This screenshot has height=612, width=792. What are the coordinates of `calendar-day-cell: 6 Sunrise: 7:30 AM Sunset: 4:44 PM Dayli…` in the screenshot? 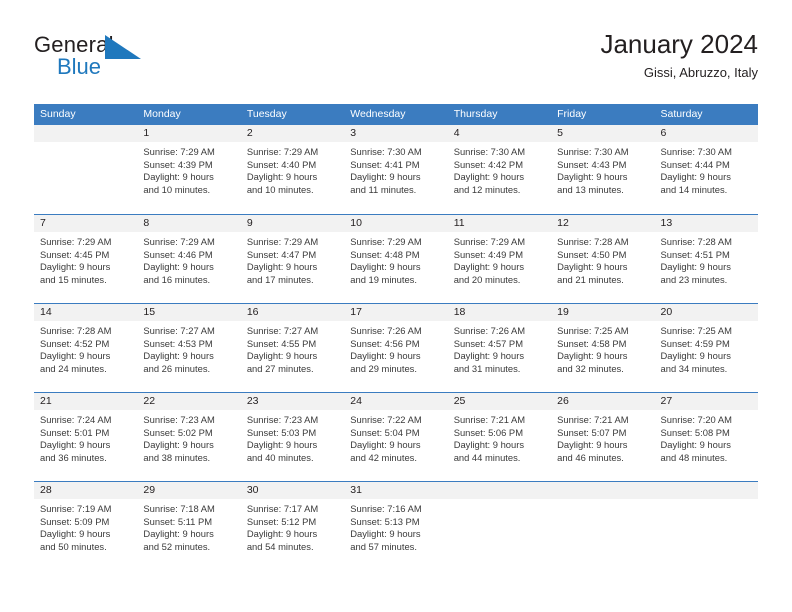 It's located at (706, 169).